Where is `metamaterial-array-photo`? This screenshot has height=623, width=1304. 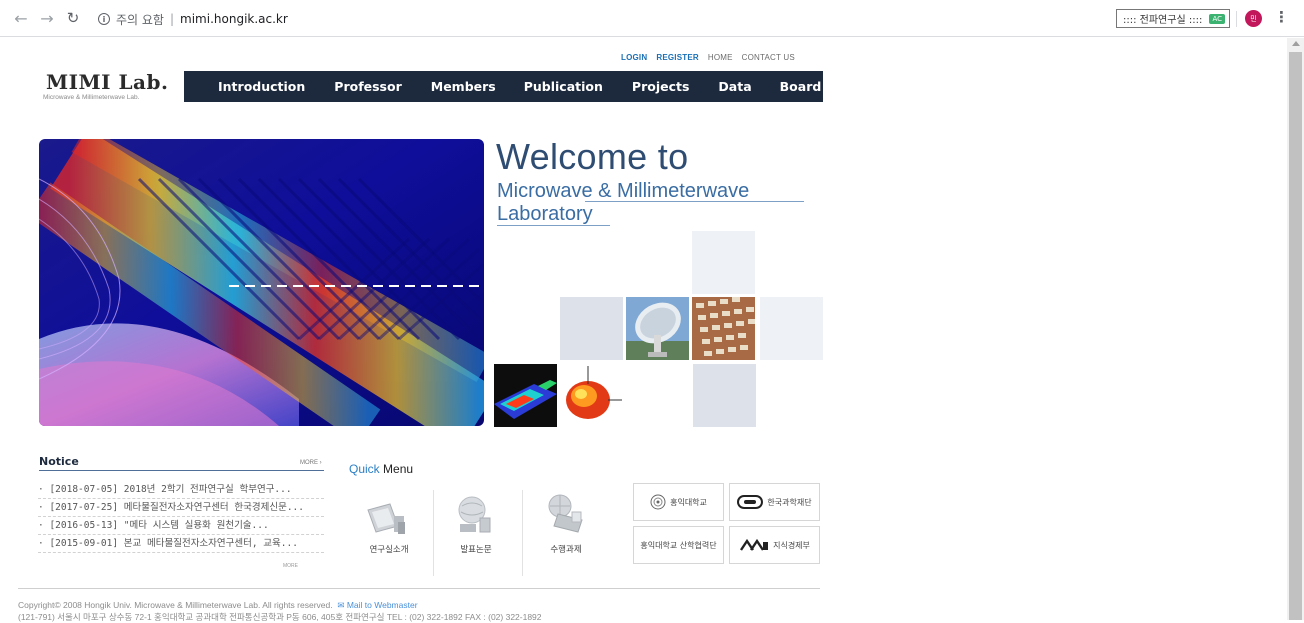
metamaterial-array-photo is located at coordinates (723, 328).